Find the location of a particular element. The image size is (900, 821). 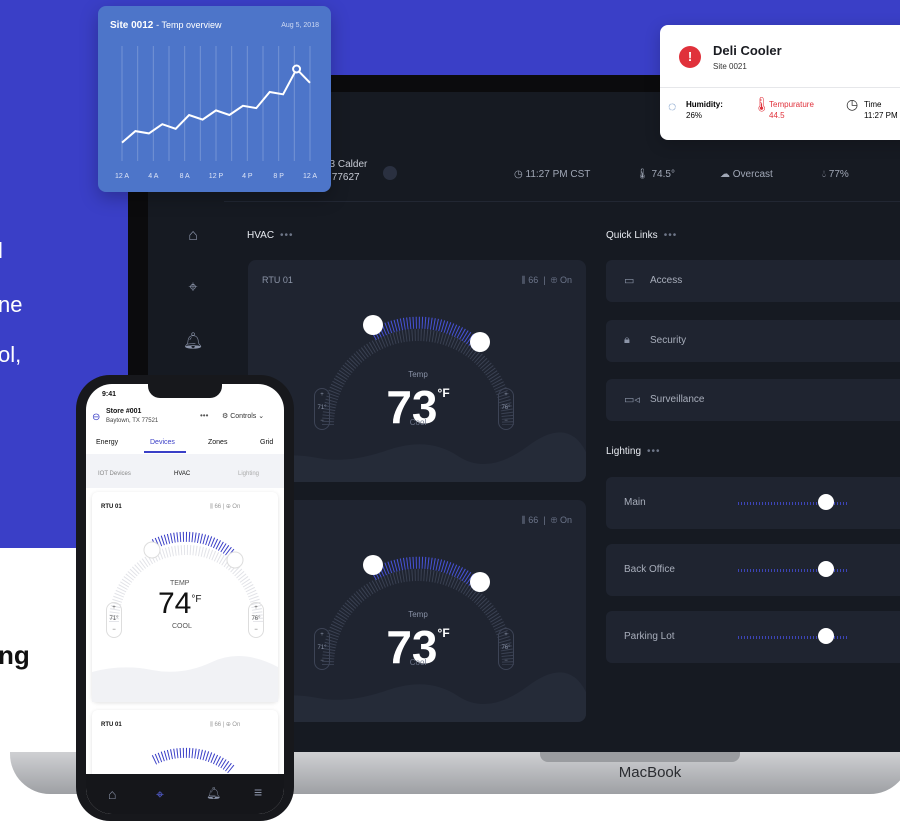

divider is located at coordinates (780, 87).